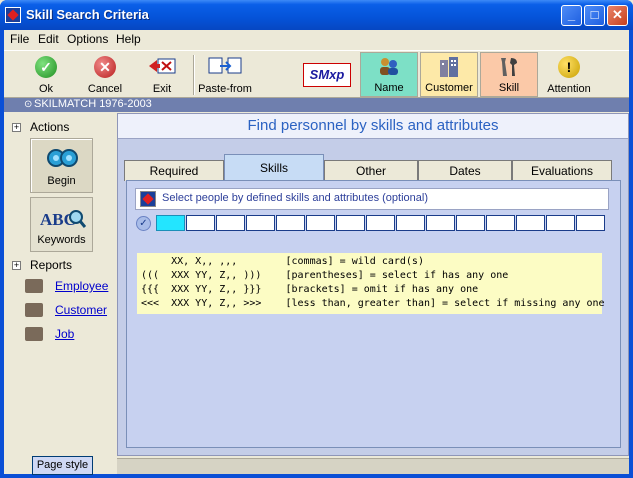 The image size is (633, 478). What do you see at coordinates (194, 75) in the screenshot?
I see `toolbar-separator` at bounding box center [194, 75].